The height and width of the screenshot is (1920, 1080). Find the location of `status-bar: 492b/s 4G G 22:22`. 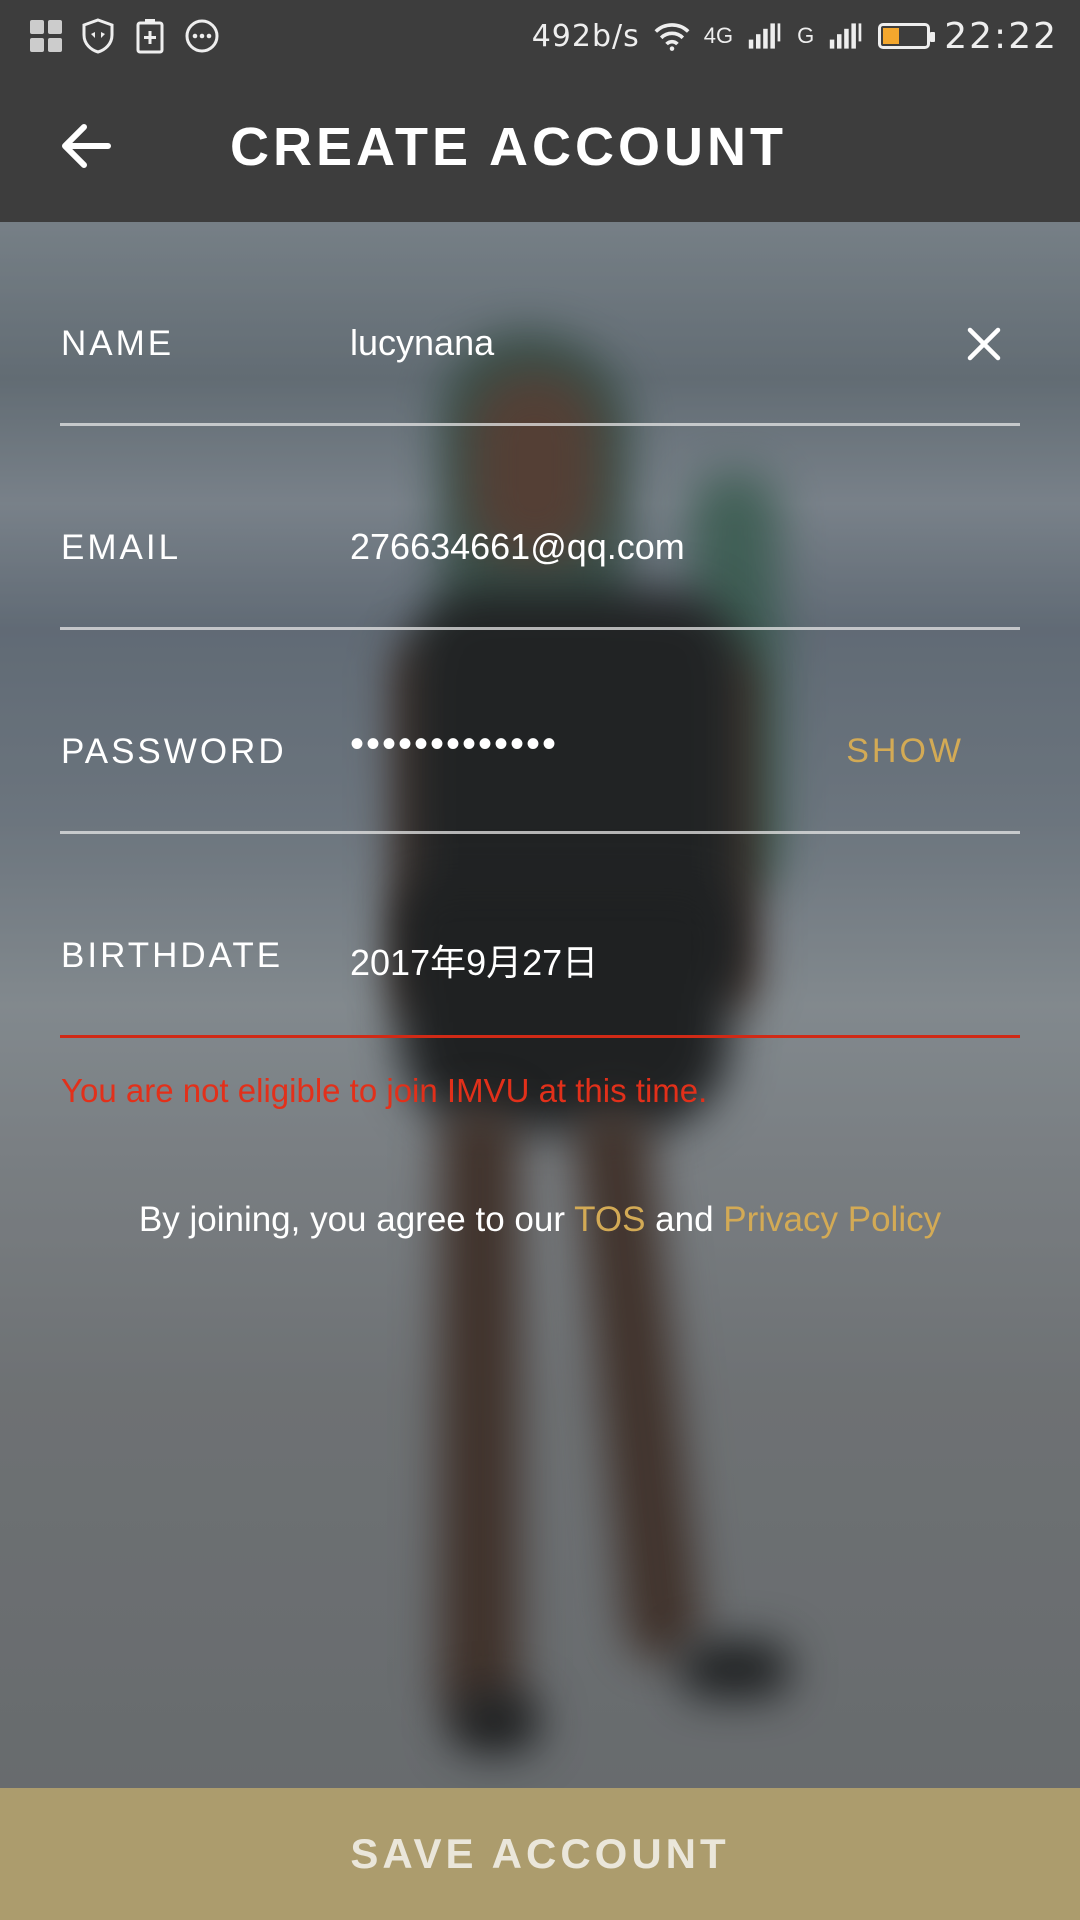

status-bar: 492b/s 4G G 22:22 is located at coordinates (540, 36).